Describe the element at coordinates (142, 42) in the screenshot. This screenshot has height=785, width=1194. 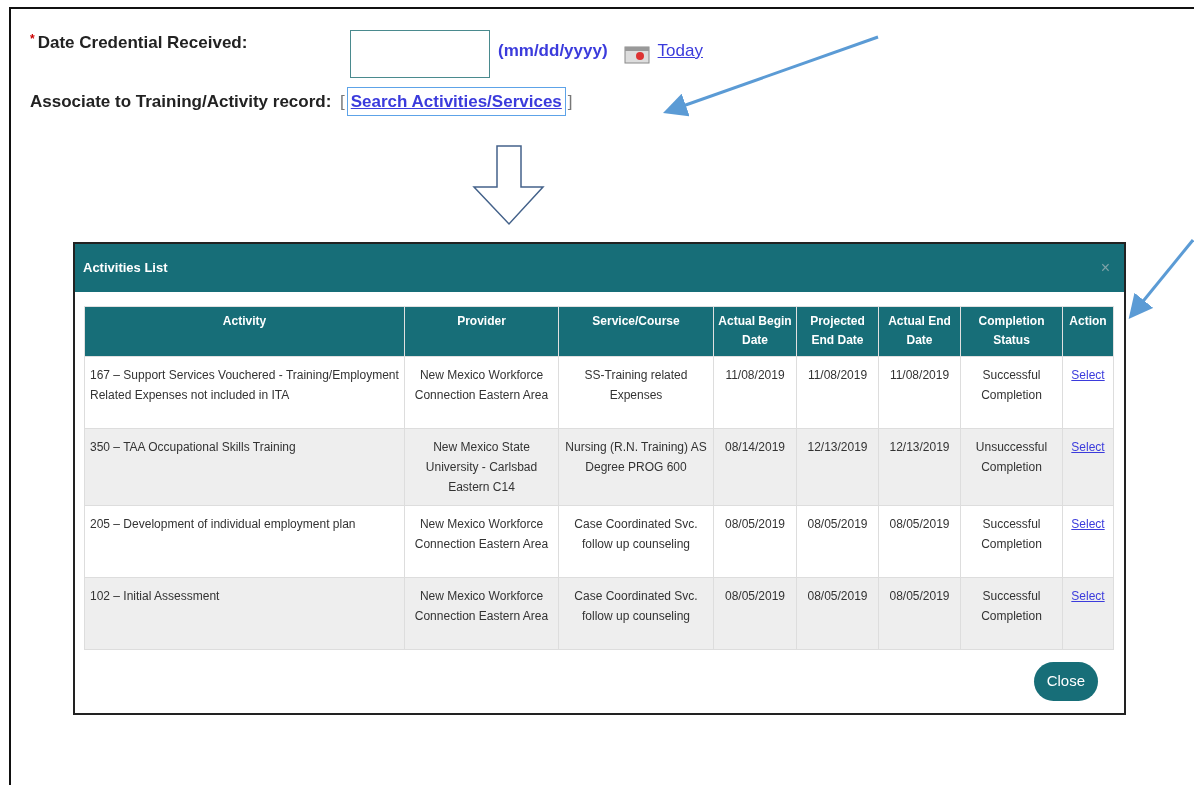
I see `field-label: Date Credential Received:` at that location.